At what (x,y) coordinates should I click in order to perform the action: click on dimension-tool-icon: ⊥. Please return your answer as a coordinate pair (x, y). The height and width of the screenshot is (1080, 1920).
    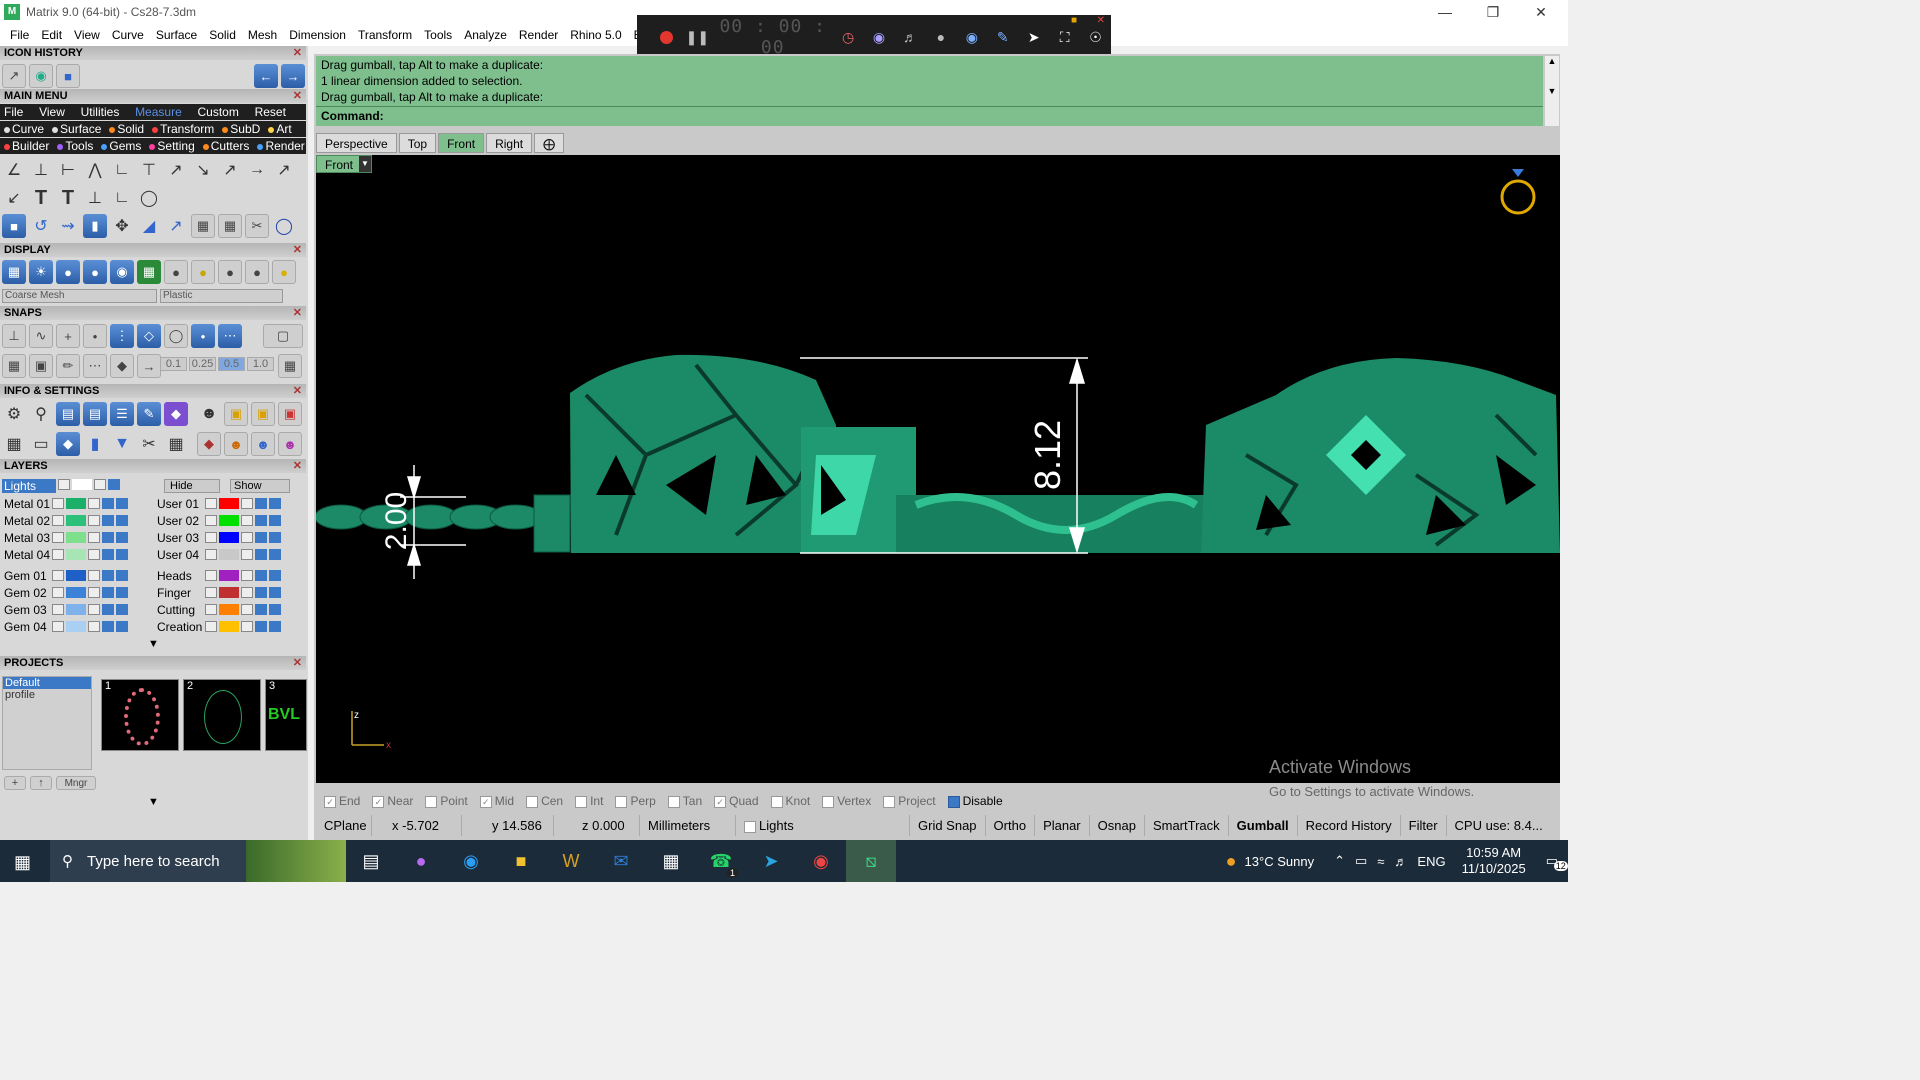
    Looking at the image, I should click on (41, 170).